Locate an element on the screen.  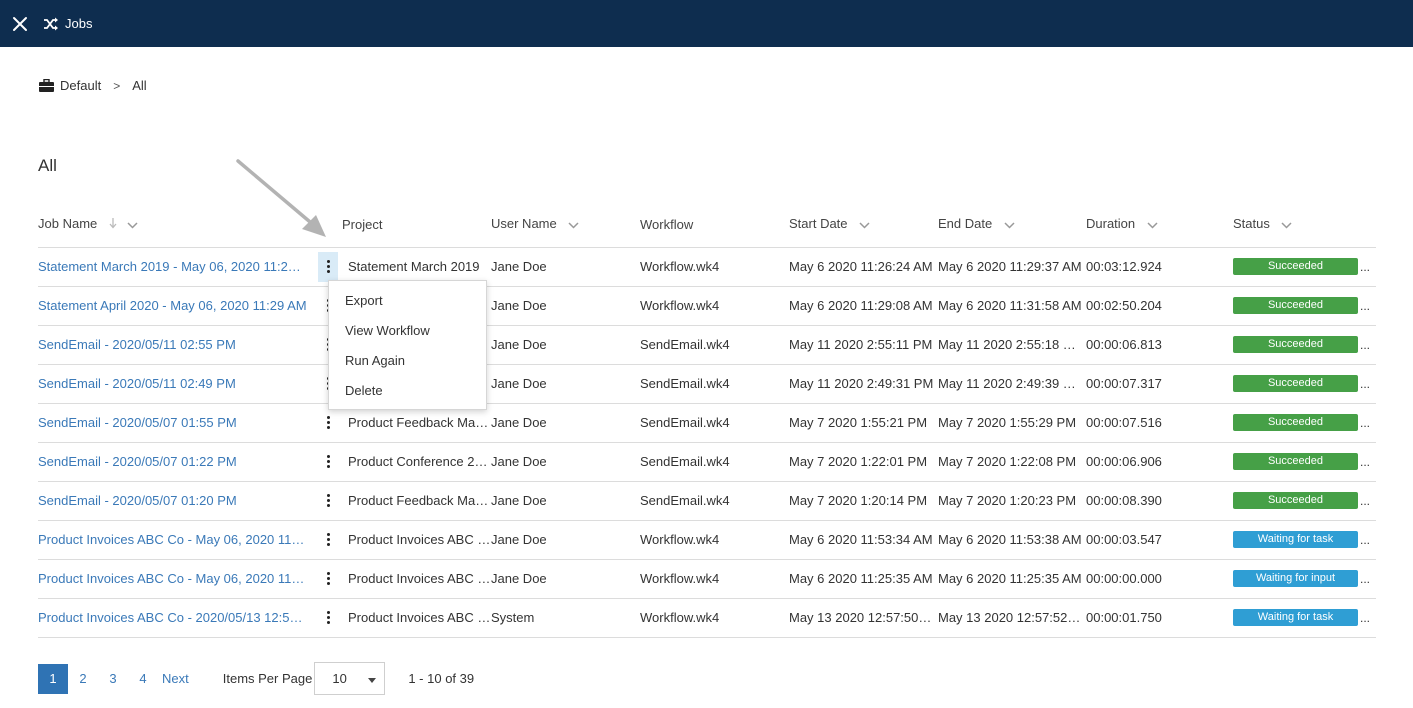
breadcrumb: Default > All is located at coordinates (93, 85).